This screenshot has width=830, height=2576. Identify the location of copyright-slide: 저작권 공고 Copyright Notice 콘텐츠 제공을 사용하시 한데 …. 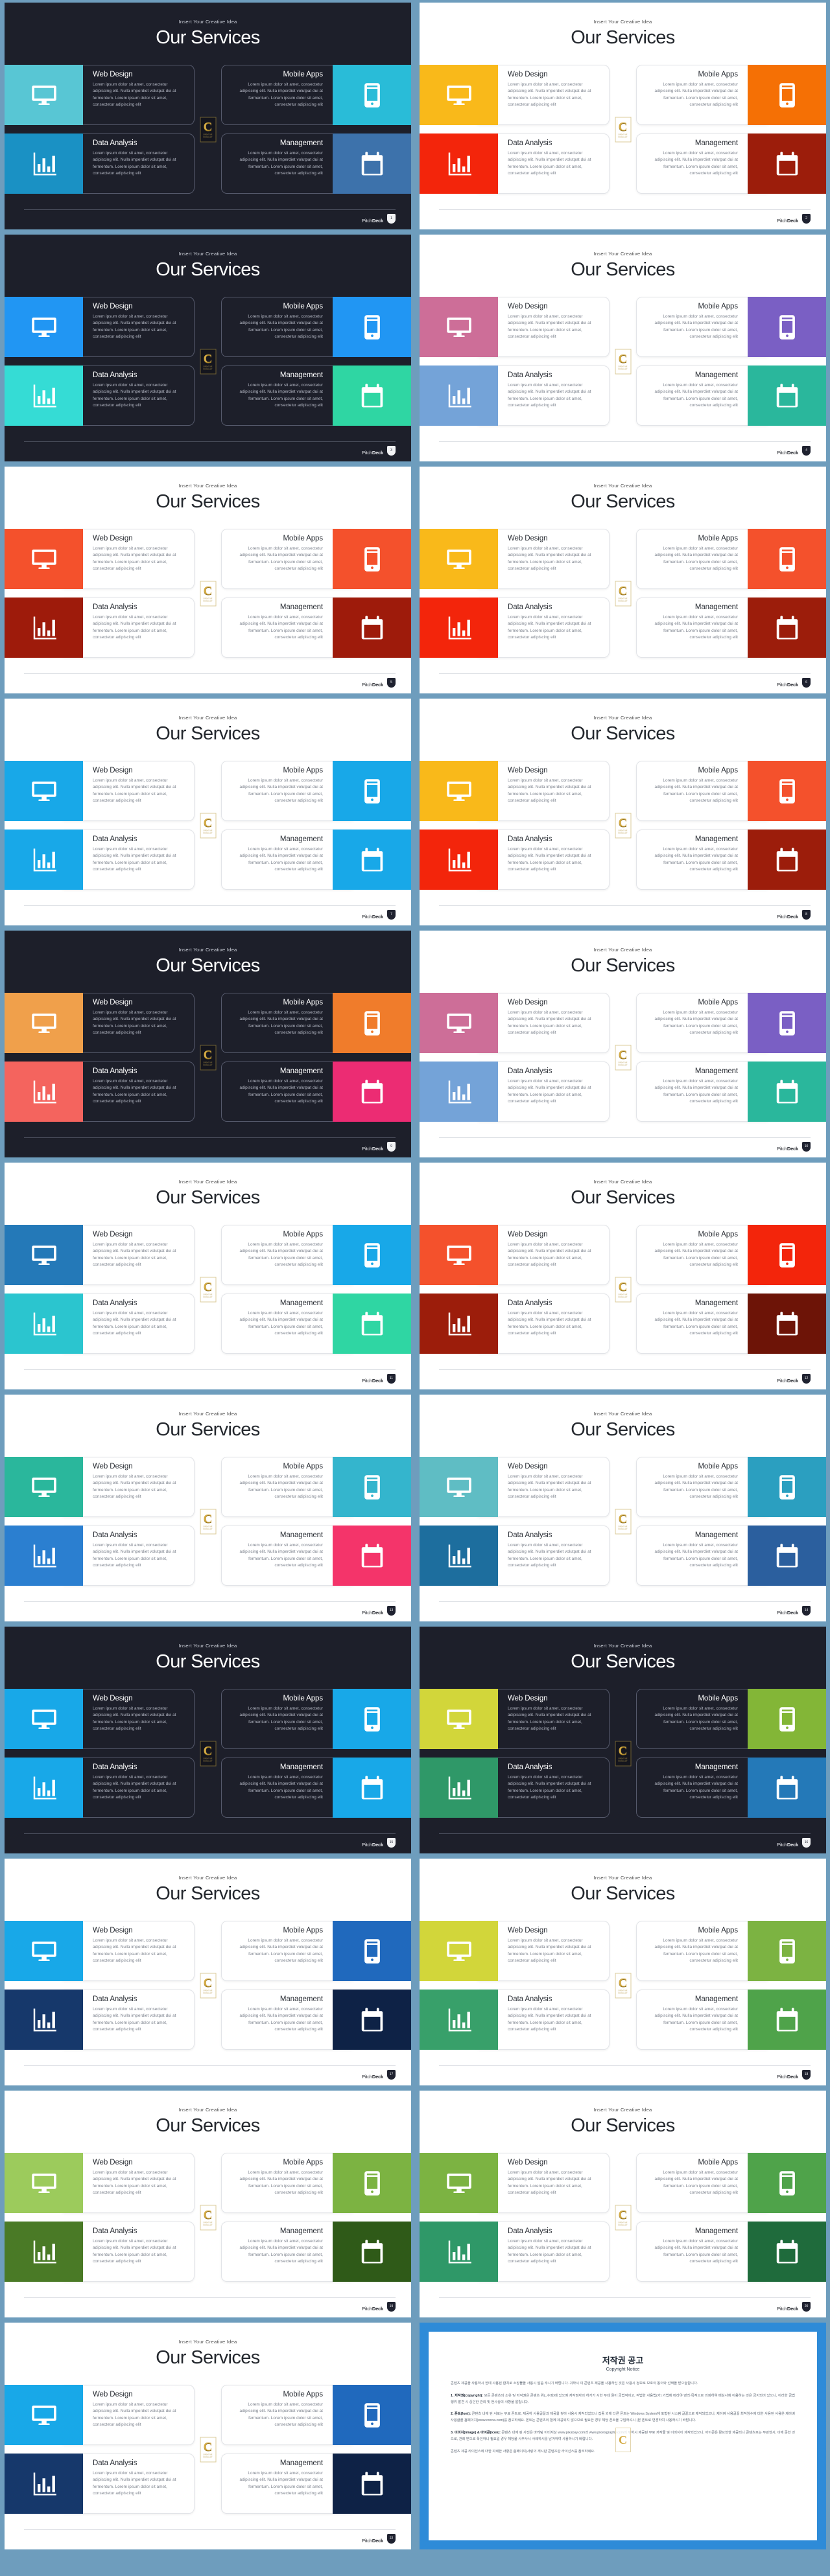
(623, 2436).